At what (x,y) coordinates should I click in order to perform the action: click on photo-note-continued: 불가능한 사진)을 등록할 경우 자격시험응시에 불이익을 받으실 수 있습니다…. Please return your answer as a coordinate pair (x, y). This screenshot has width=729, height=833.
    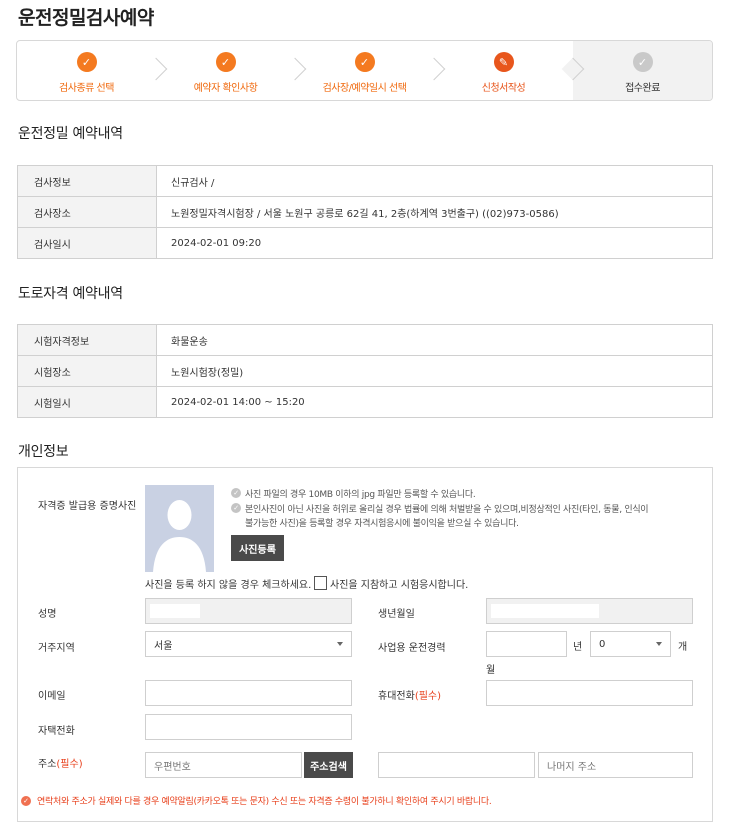
    Looking at the image, I should click on (382, 524).